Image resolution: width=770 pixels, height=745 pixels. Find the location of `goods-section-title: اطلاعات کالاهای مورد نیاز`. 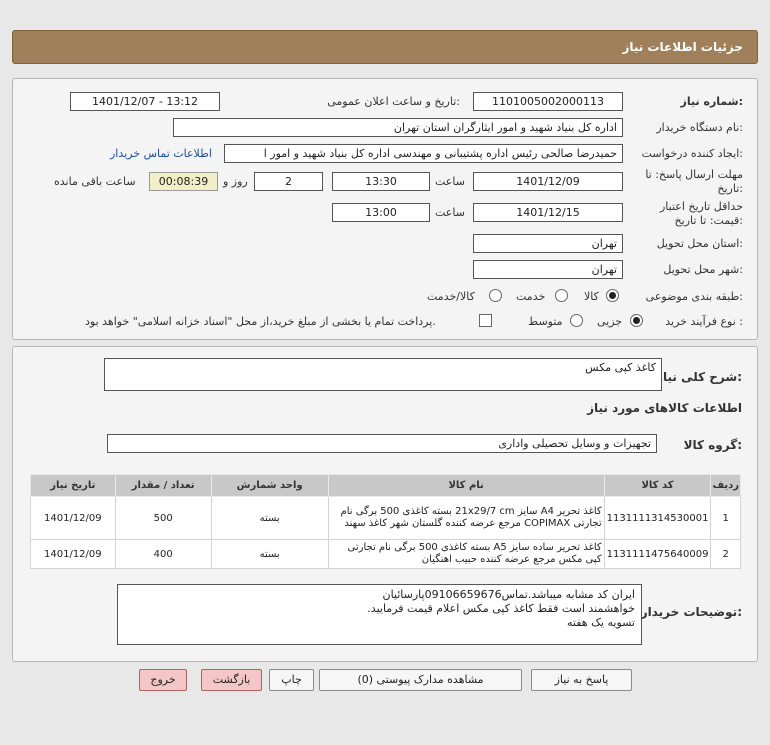

goods-section-title: اطلاعات کالاهای مورد نیاز is located at coordinates (664, 408).